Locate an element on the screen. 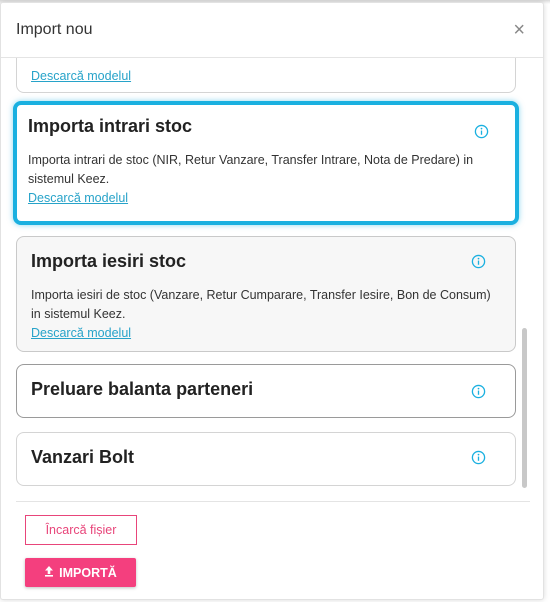 The image size is (550, 602). upload-icon is located at coordinates (49, 572).